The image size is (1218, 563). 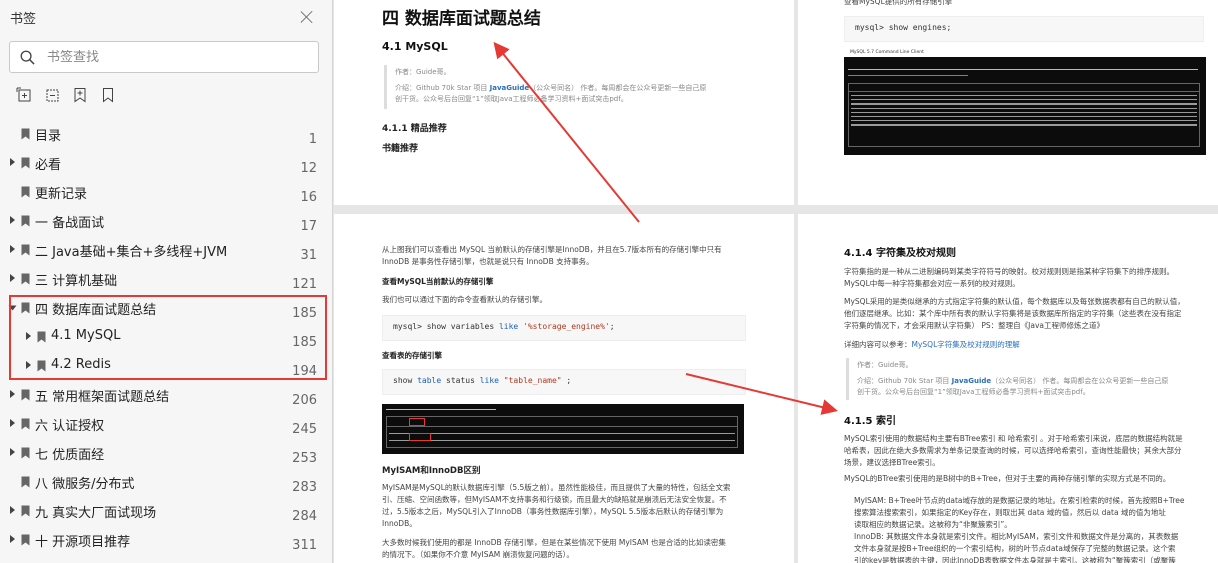 What do you see at coordinates (966, 344) in the screenshot?
I see `charset-reference-link: MySQL字符集及校对规则的理解` at bounding box center [966, 344].